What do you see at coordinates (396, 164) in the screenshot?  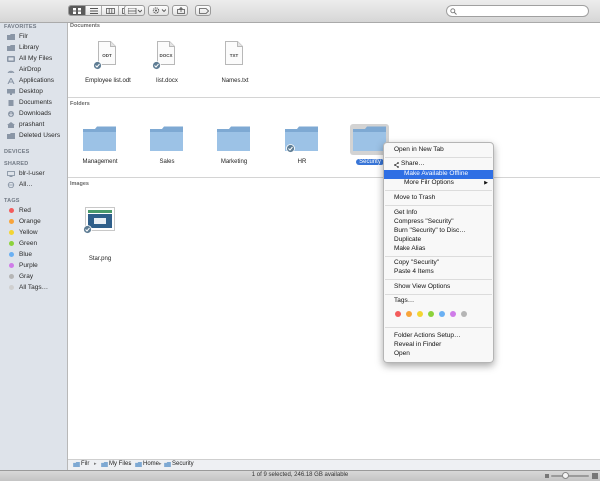 I see `share-network-icon` at bounding box center [396, 164].